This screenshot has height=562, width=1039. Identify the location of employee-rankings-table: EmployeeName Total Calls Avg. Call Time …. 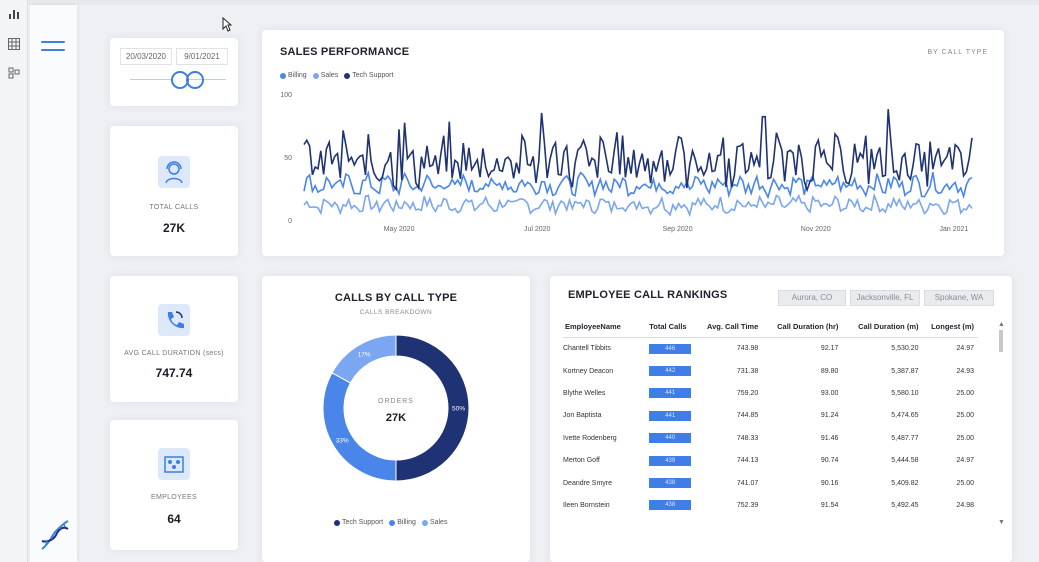
(770, 418).